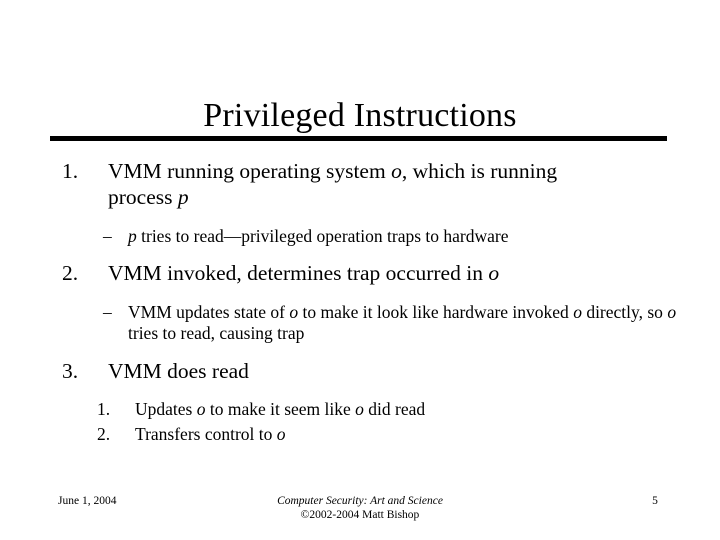 Image resolution: width=720 pixels, height=540 pixels. What do you see at coordinates (360, 115) in the screenshot?
I see `page-title: Privileged Instructions` at bounding box center [360, 115].